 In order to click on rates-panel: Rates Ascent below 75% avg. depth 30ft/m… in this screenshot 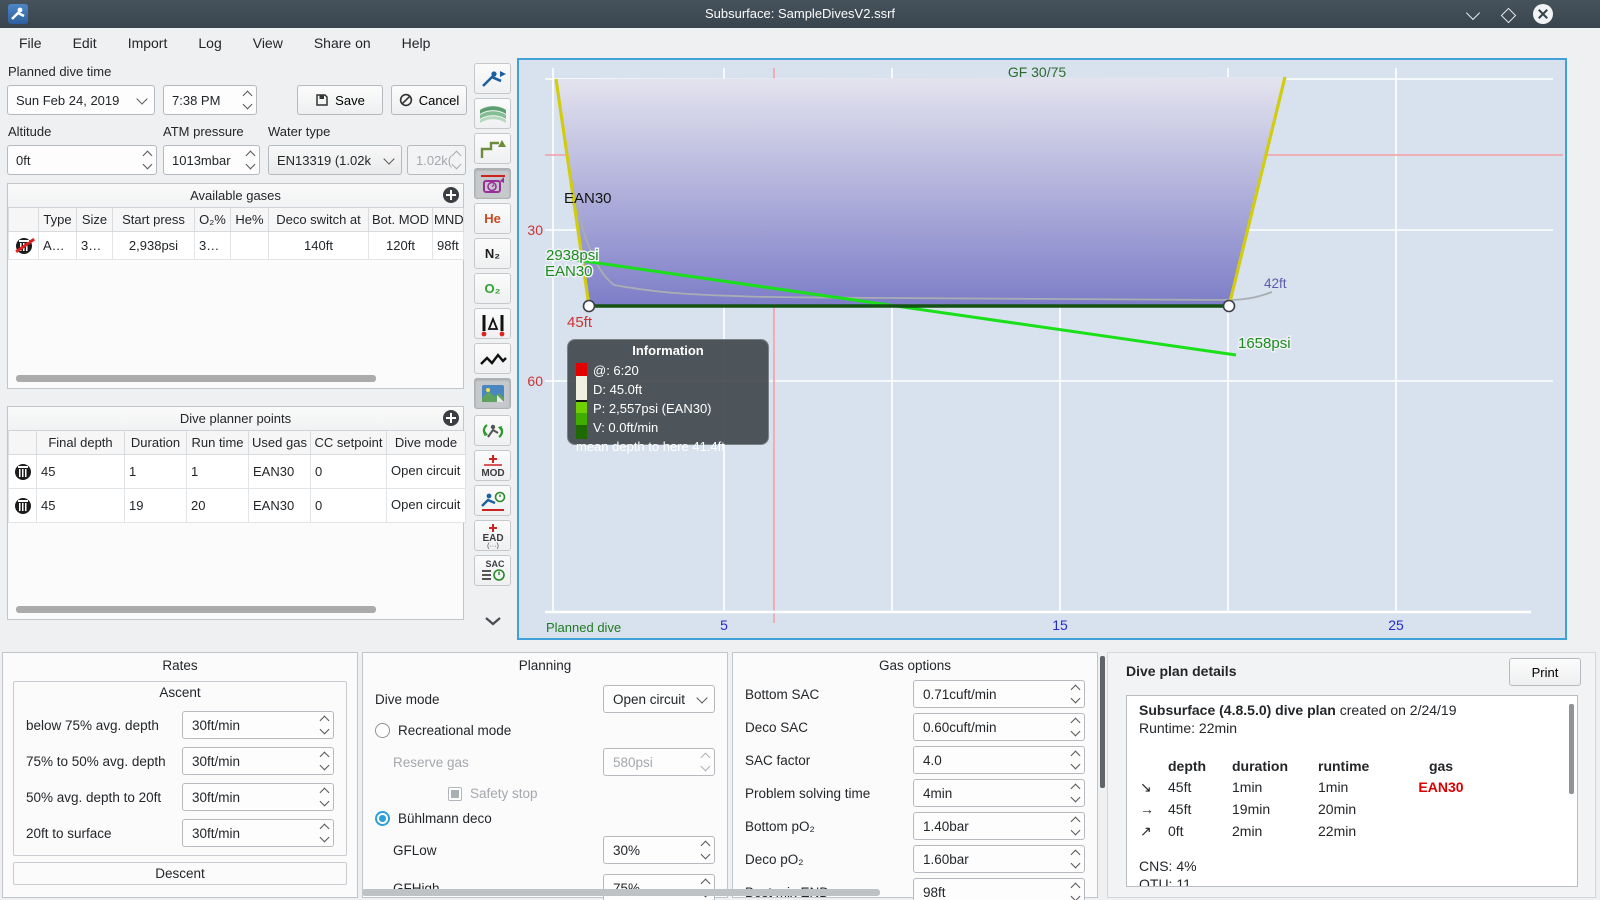, I will do `click(180, 775)`.